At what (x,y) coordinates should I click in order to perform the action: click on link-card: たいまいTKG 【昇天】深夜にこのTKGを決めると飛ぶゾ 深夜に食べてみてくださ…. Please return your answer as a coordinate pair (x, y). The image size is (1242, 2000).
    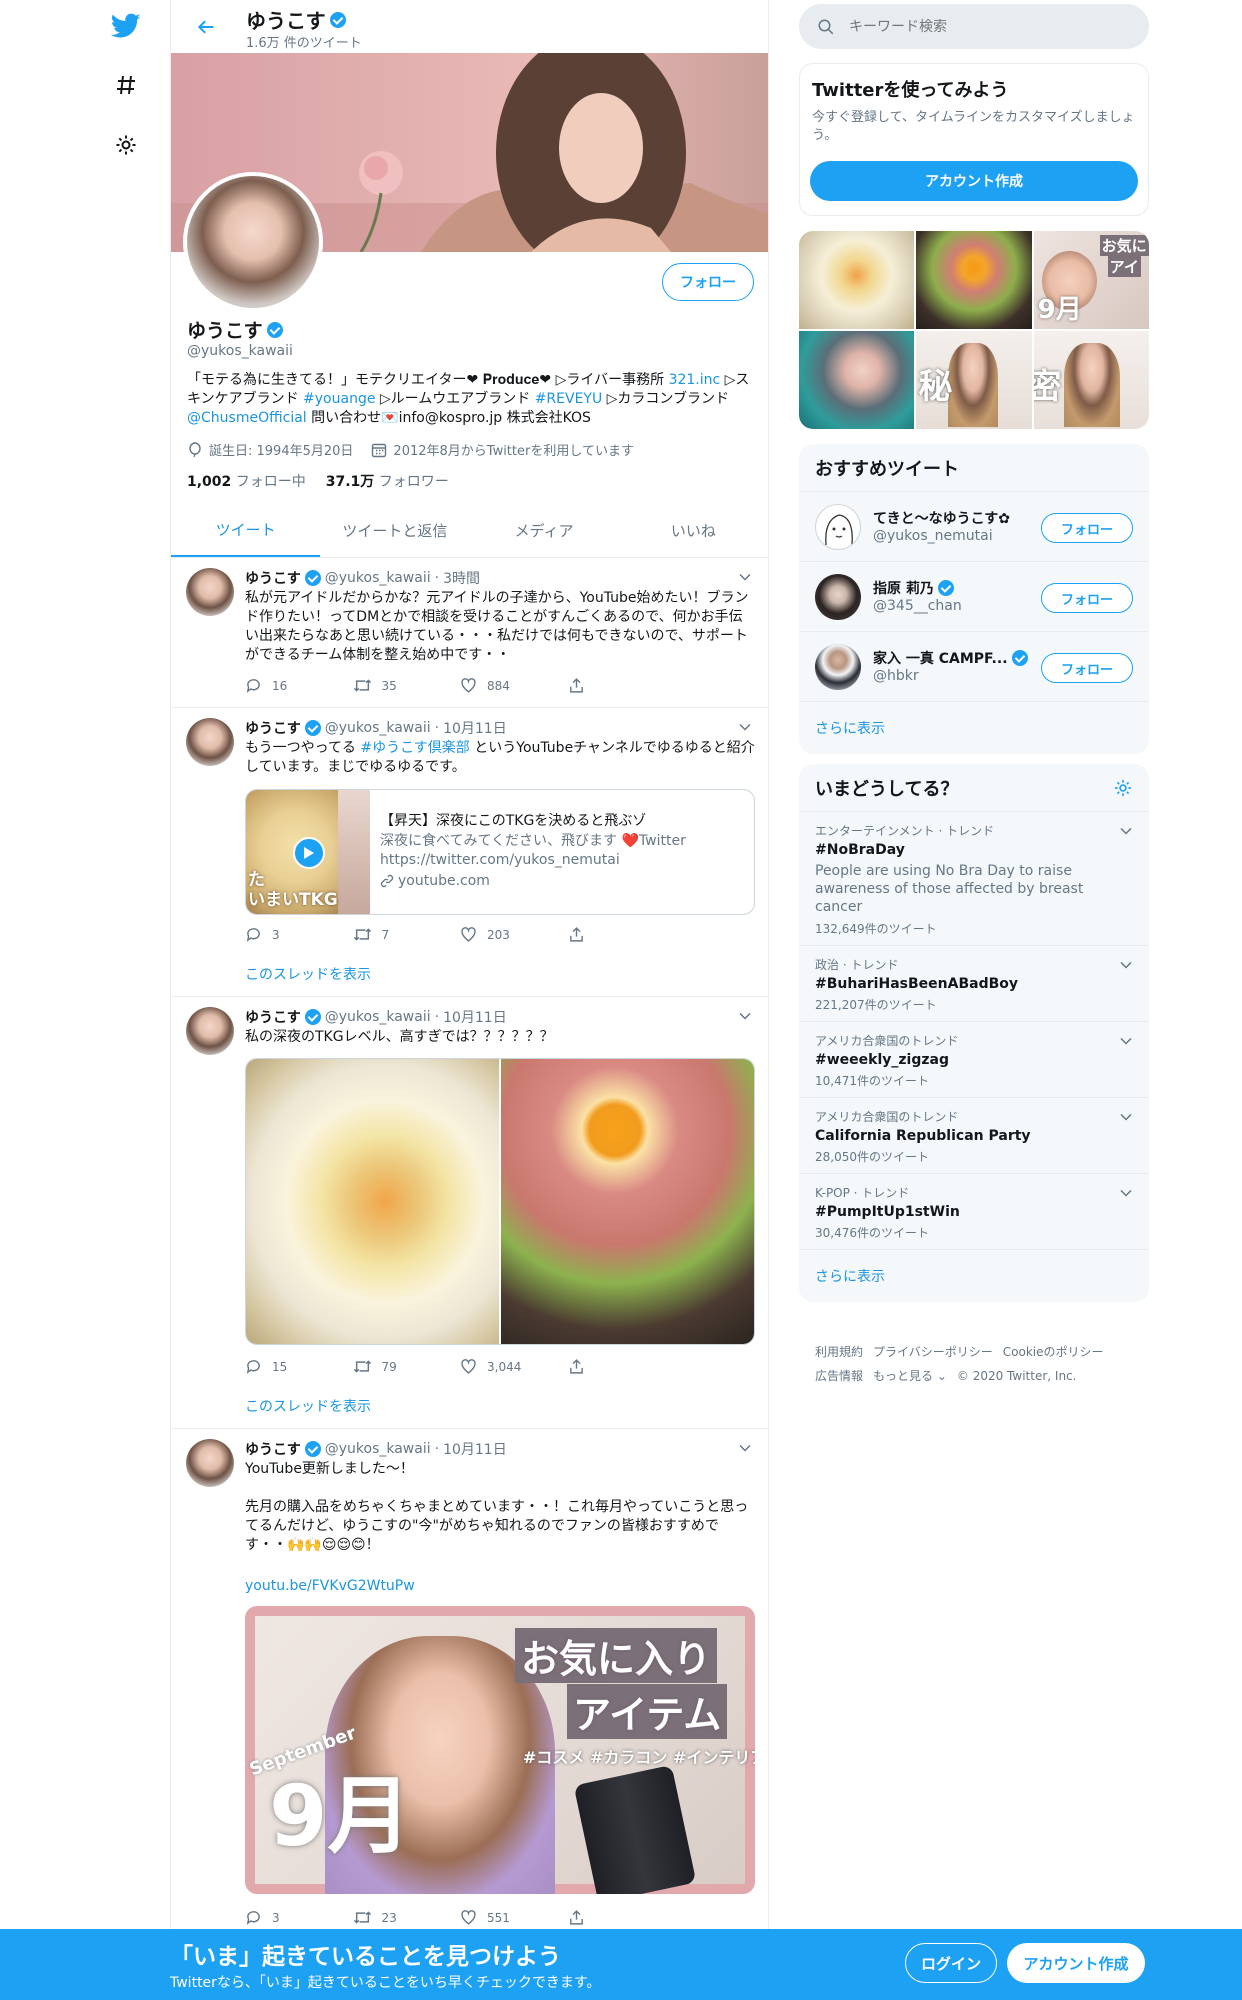
    Looking at the image, I should click on (500, 852).